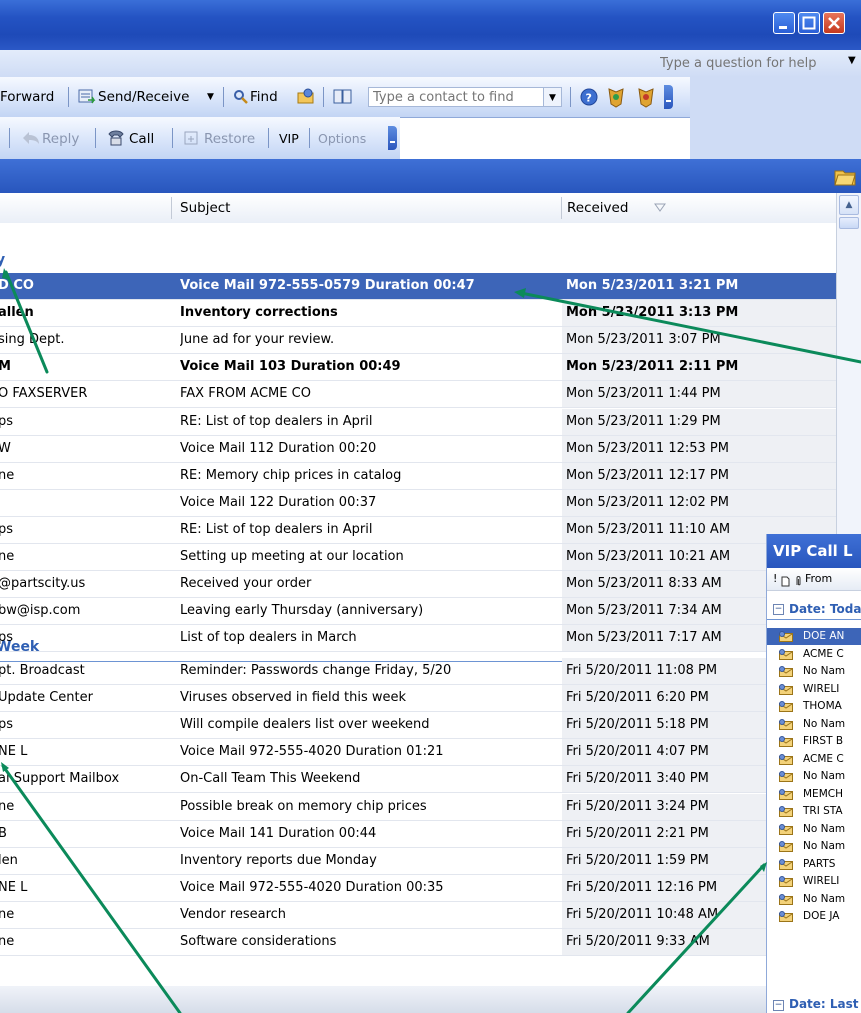 This screenshot has width=861, height=1013. I want to click on attachment-column-icon, so click(798, 584).